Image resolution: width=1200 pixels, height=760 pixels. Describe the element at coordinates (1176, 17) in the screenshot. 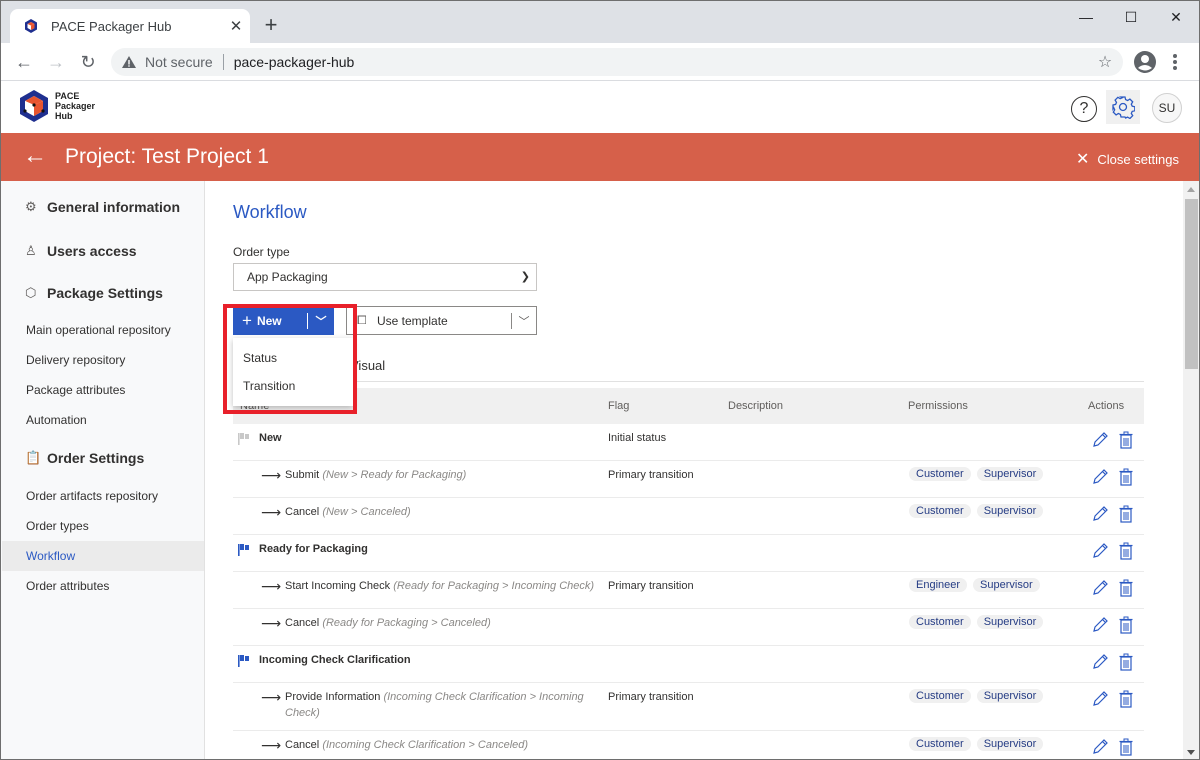

I see `close-window-button: ✕` at that location.